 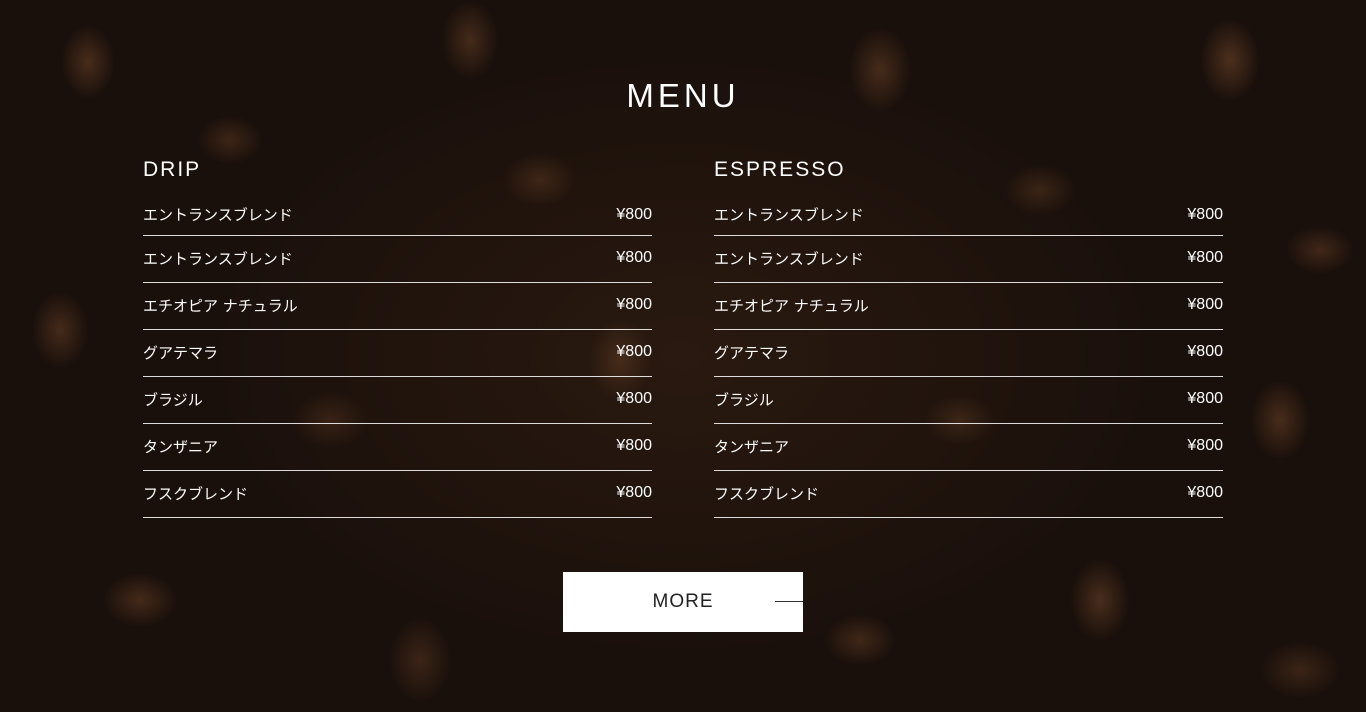 I want to click on more-button: MORE, so click(x=683, y=602).